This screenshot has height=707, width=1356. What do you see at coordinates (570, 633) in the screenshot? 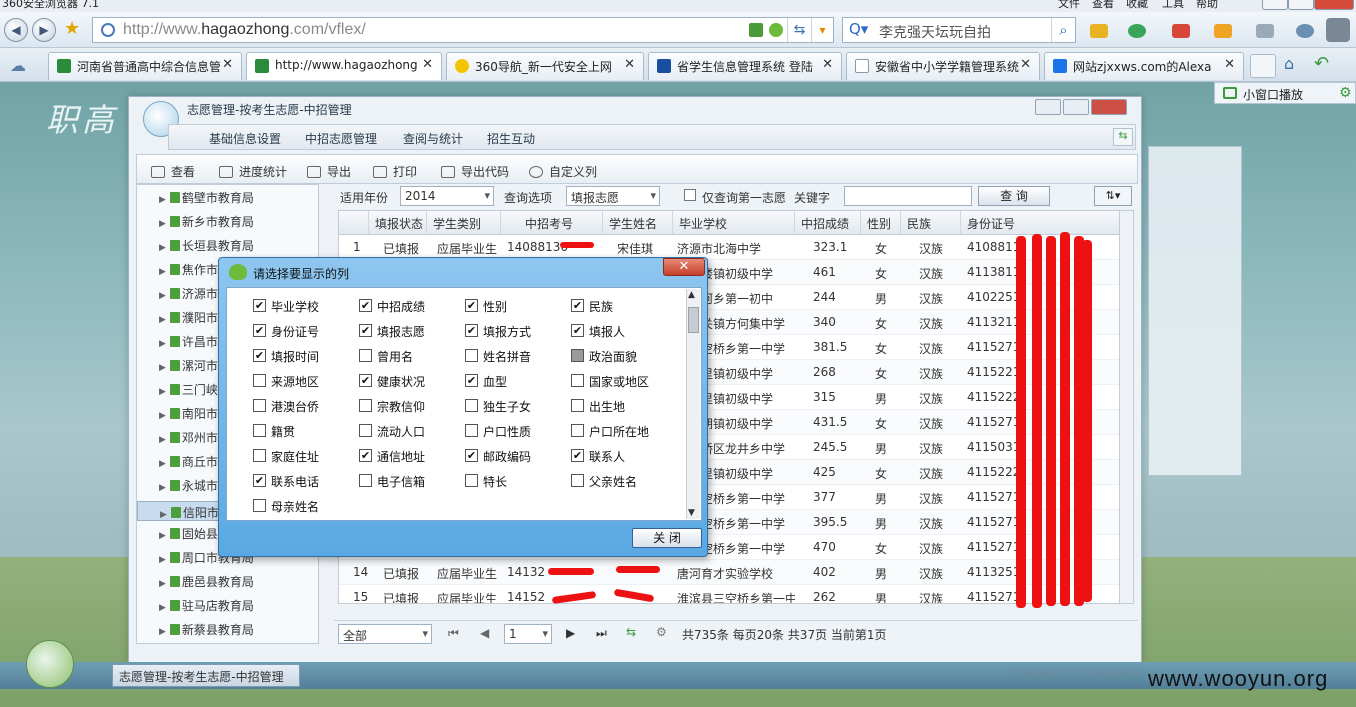
I see `next-page-icon: ▶` at bounding box center [570, 633].